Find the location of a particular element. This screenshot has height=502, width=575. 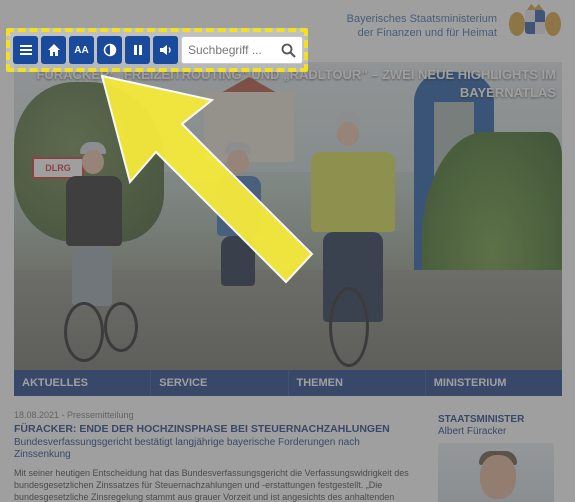

home-button is located at coordinates (53, 50).